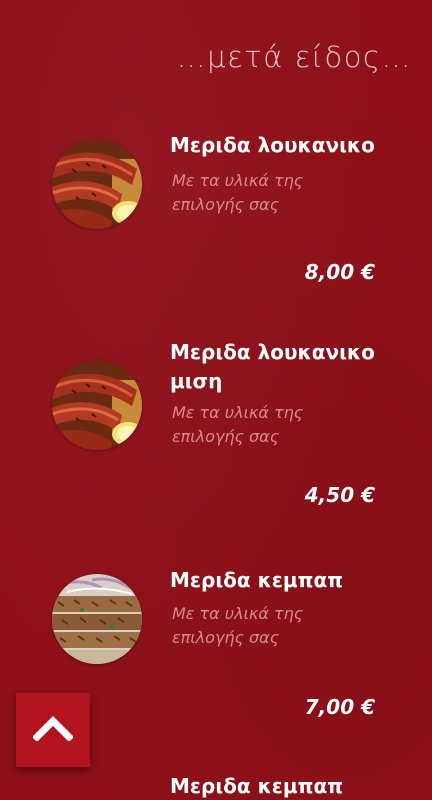 The height and width of the screenshot is (800, 432). I want to click on scroll-to-top-button, so click(53, 730).